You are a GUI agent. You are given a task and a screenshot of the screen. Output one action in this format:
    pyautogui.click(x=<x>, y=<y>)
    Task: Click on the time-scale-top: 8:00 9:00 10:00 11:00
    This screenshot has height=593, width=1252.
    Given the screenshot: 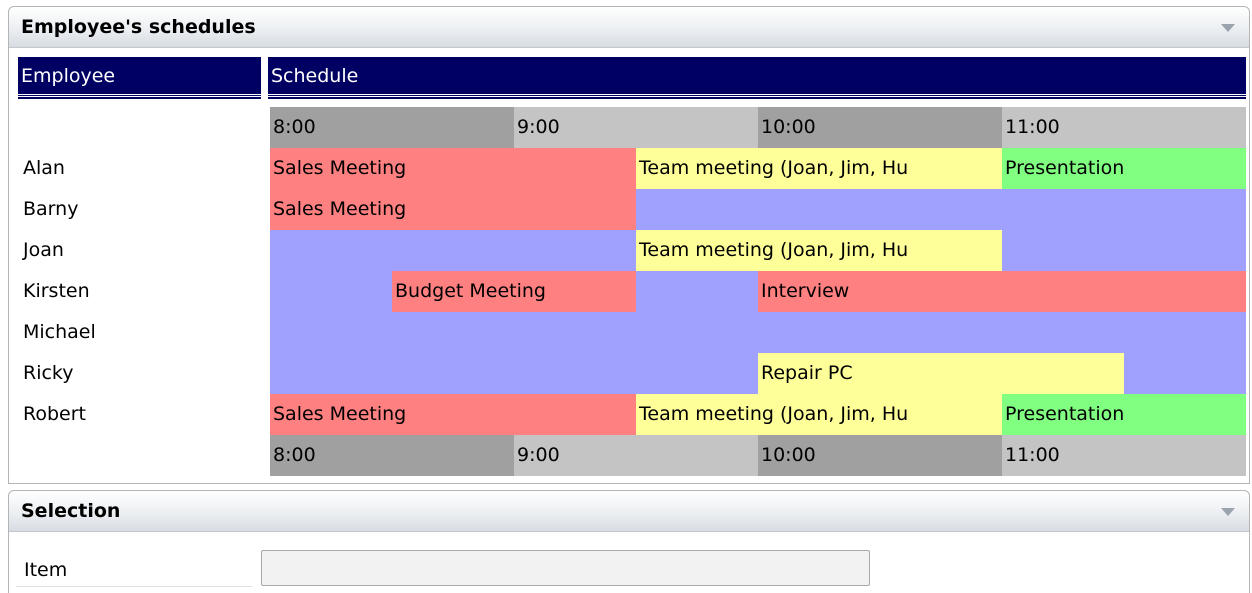 What is the action you would take?
    pyautogui.click(x=758, y=127)
    